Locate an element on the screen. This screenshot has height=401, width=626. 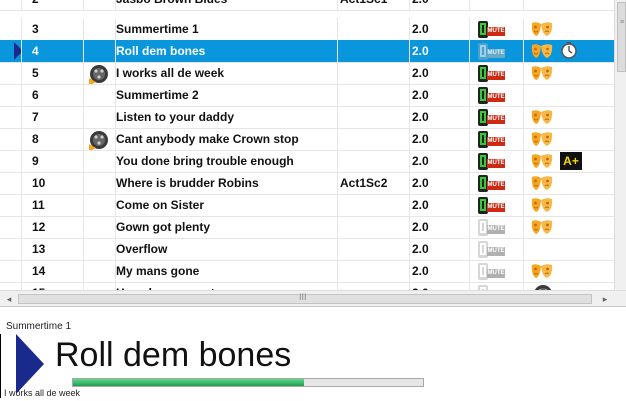
table-row: 7 Listen to your daddy 2.0 MUTE is located at coordinates (307, 117).